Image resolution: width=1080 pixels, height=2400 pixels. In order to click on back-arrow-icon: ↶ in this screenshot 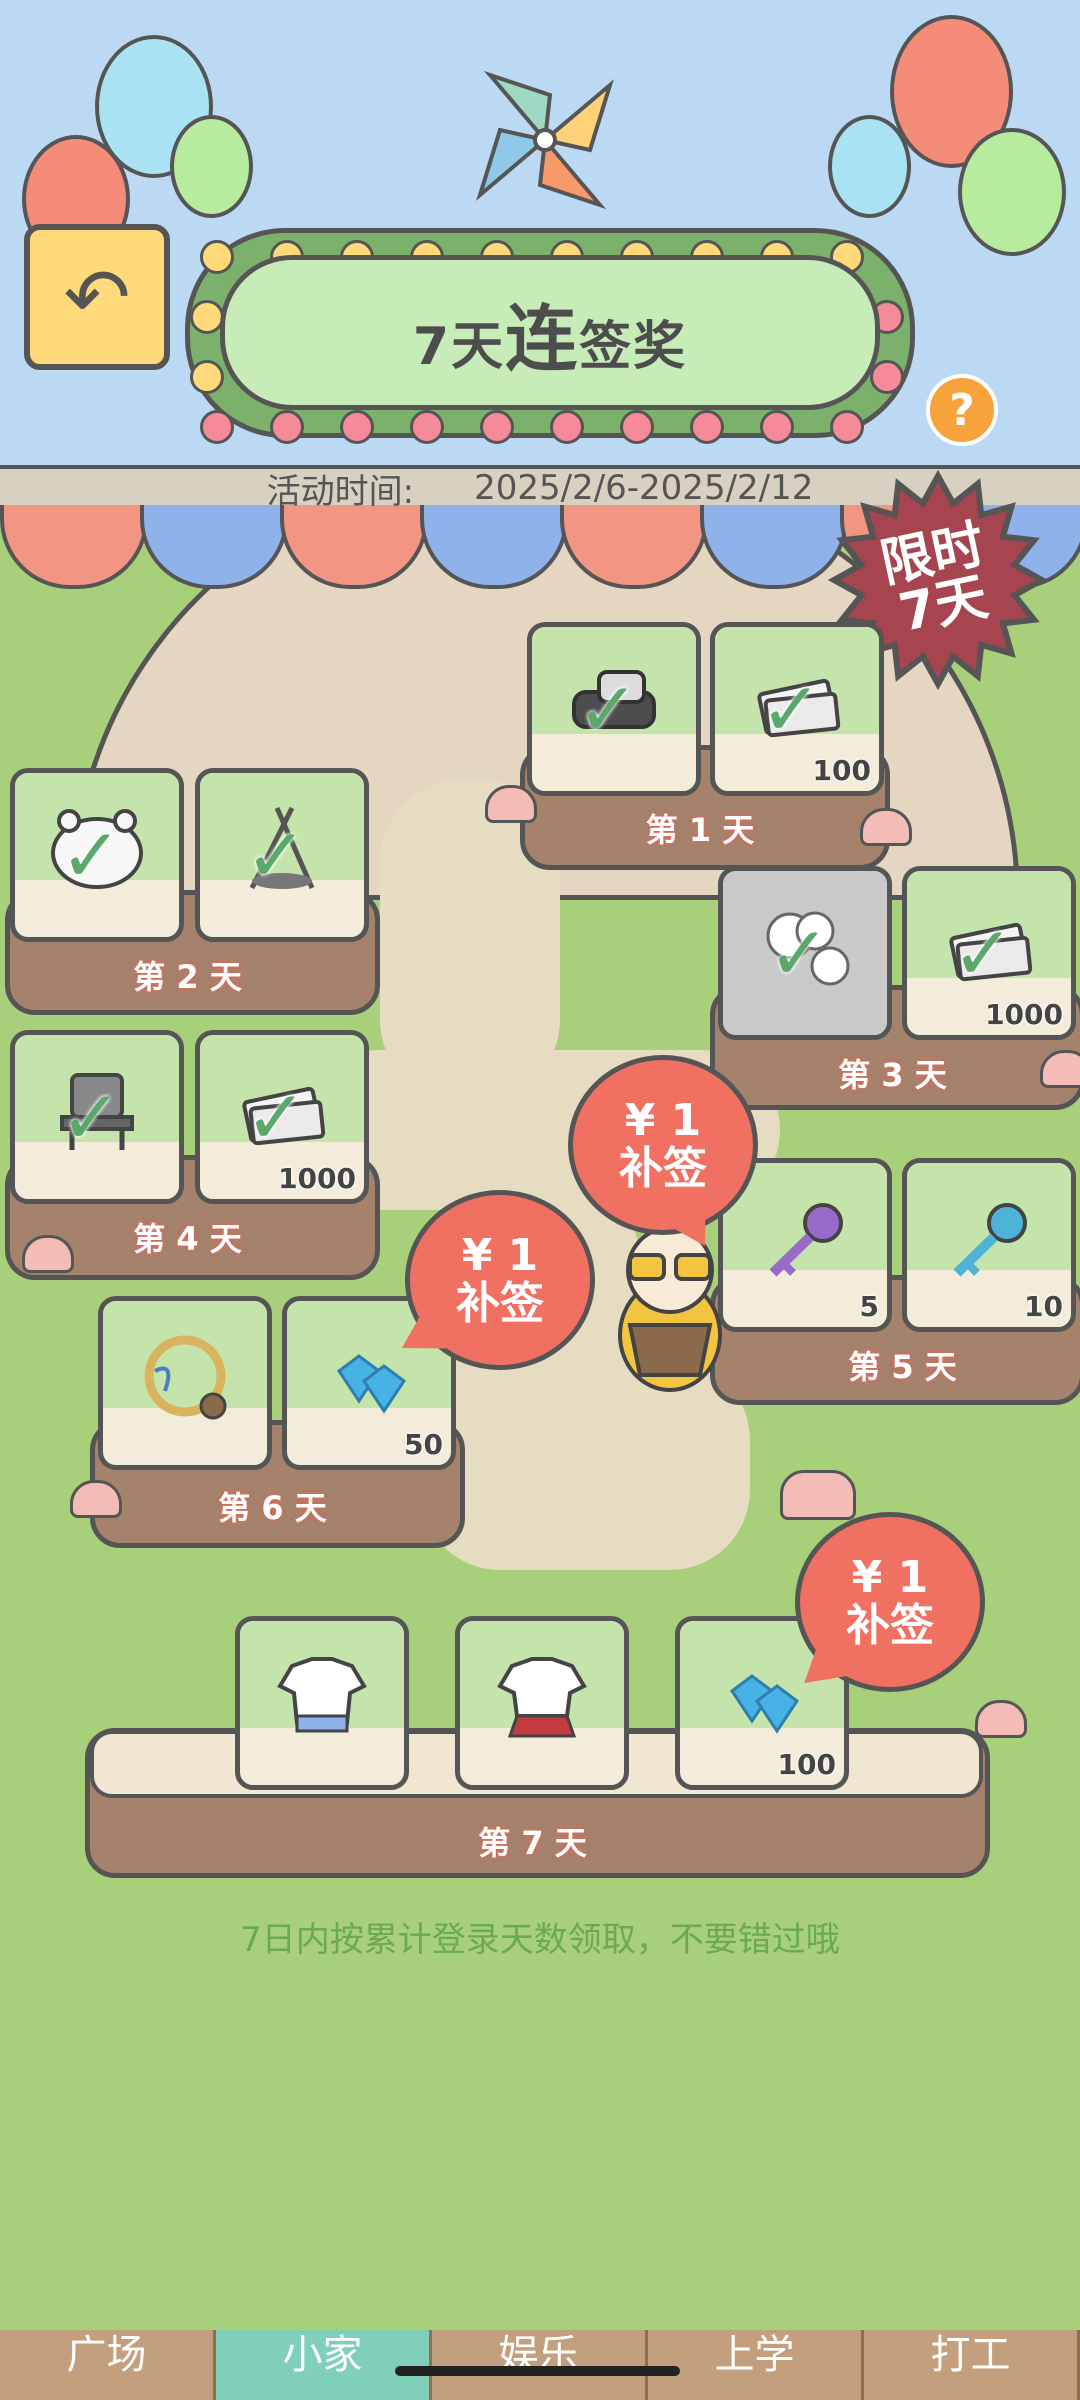, I will do `click(97, 297)`.